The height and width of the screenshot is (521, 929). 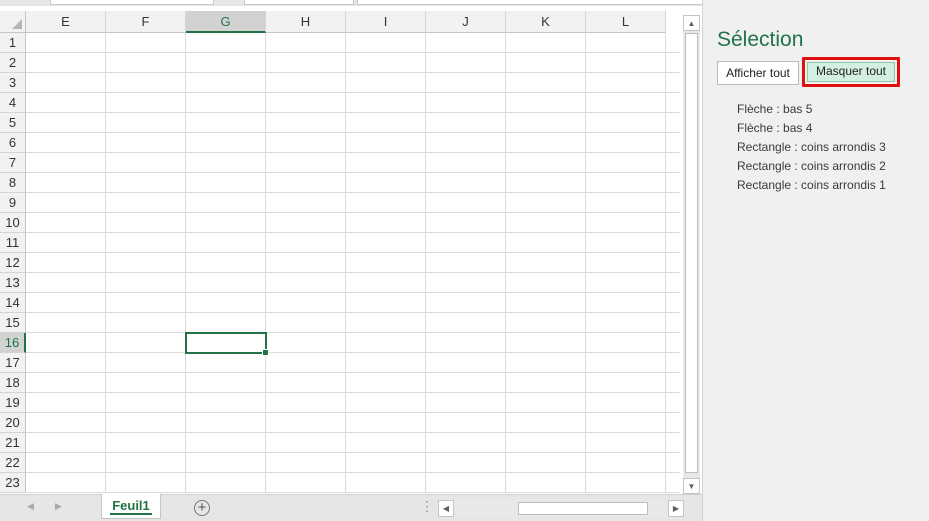 What do you see at coordinates (13, 183) in the screenshot?
I see `row-header-8: 8` at bounding box center [13, 183].